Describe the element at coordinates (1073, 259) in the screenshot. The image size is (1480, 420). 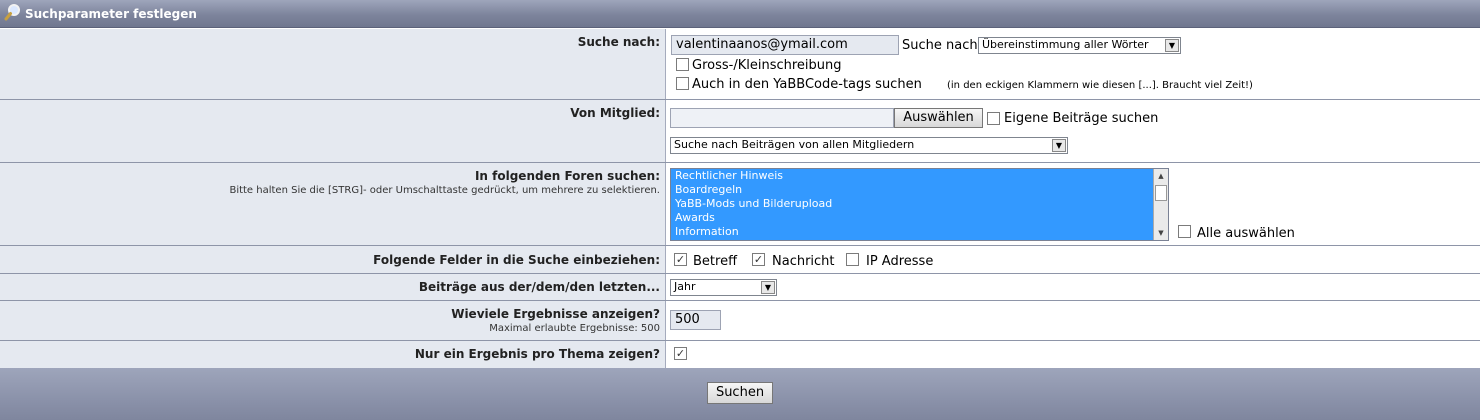
I see `value-cell: ✓ Betreff ✓ Nachricht IP Adresse` at that location.